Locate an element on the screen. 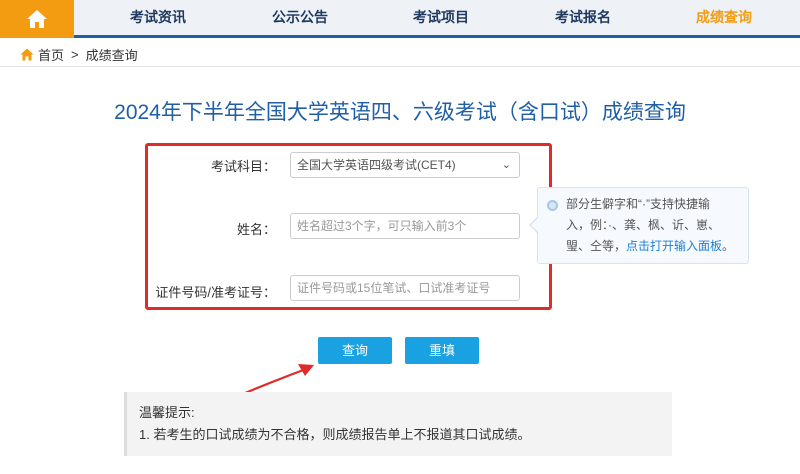  home-button is located at coordinates (37, 19).